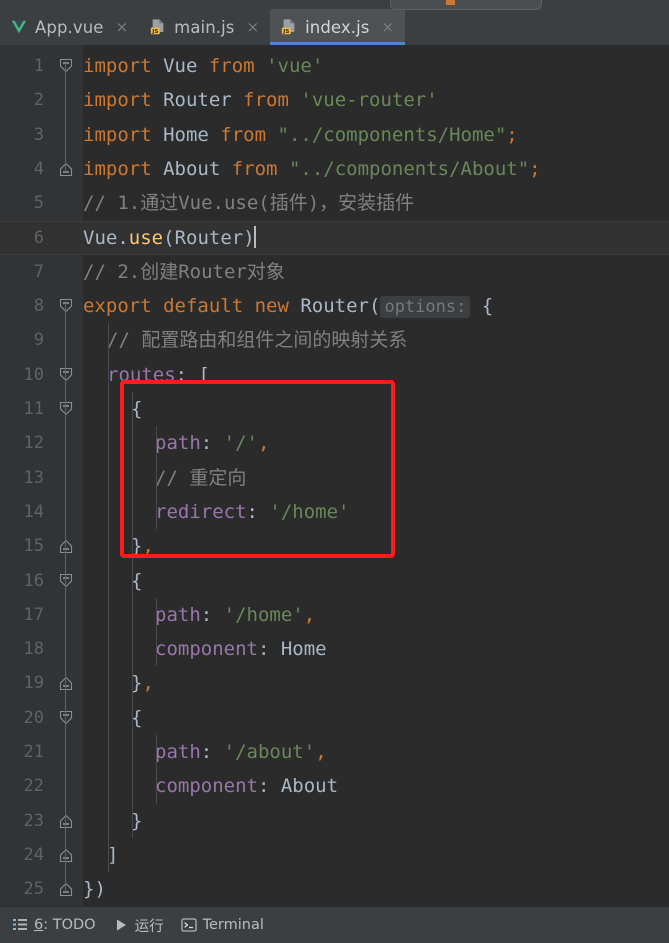  What do you see at coordinates (38, 134) in the screenshot?
I see `line-number: 3` at bounding box center [38, 134].